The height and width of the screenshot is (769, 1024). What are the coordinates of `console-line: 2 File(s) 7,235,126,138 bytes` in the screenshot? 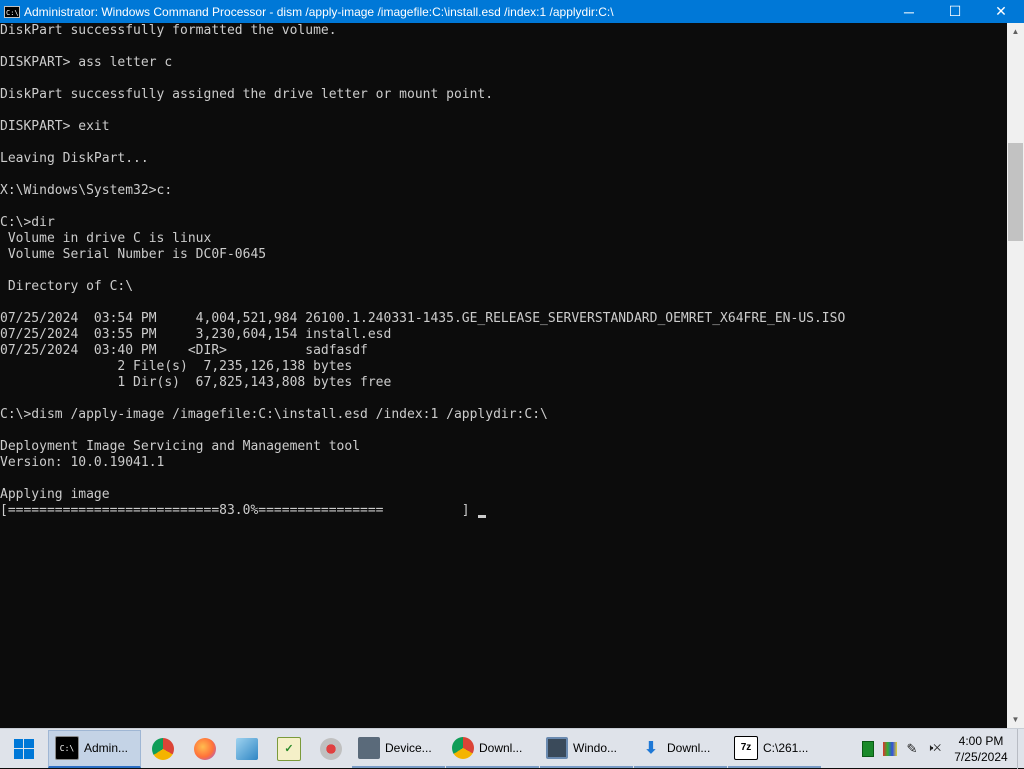 It's located at (176, 366).